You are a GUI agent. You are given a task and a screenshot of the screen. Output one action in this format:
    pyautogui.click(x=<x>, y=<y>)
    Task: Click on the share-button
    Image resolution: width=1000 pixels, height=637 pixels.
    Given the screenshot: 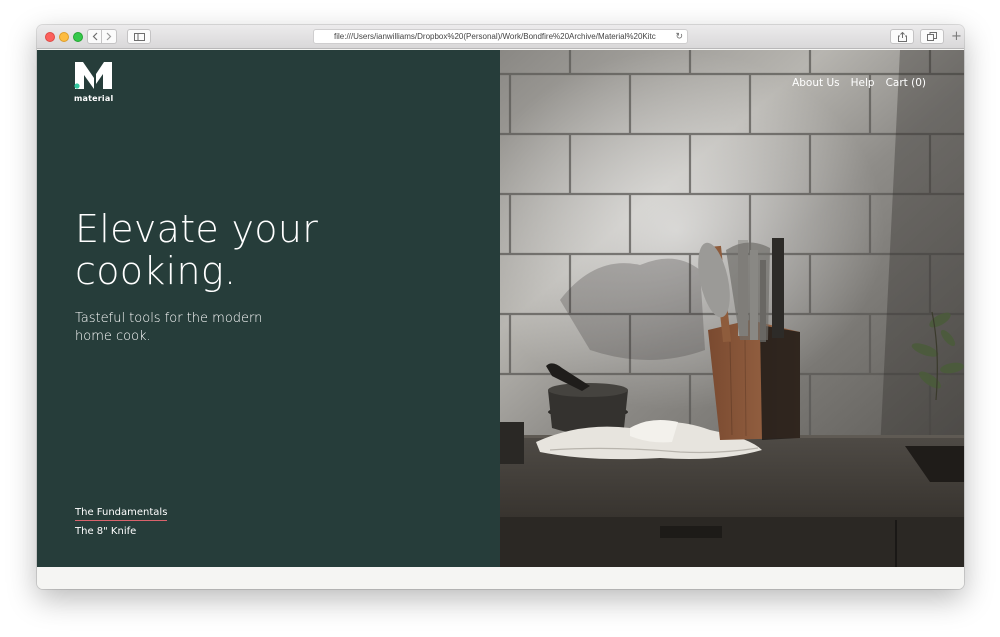 What is the action you would take?
    pyautogui.click(x=902, y=36)
    